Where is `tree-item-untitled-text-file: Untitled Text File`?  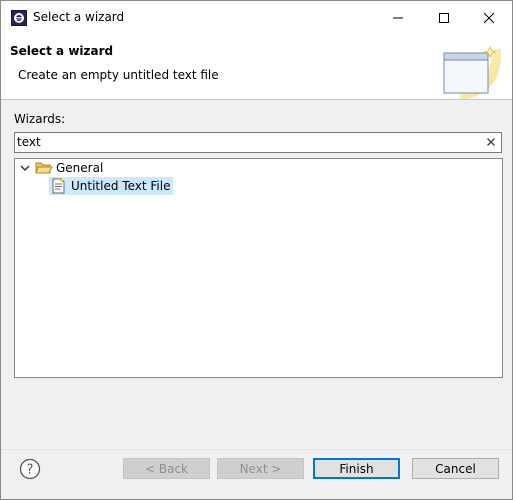
tree-item-untitled-text-file: Untitled Text File is located at coordinates (111, 186).